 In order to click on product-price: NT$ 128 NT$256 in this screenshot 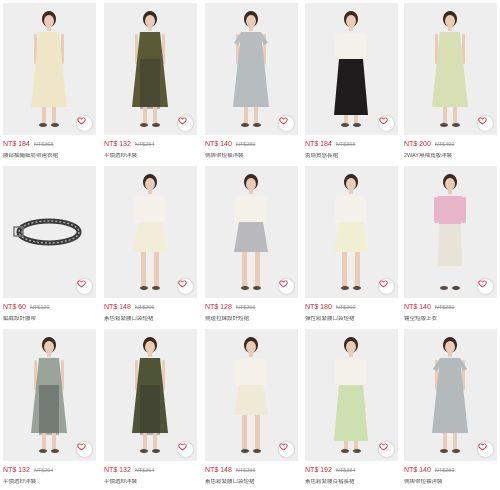, I will do `click(230, 308)`.